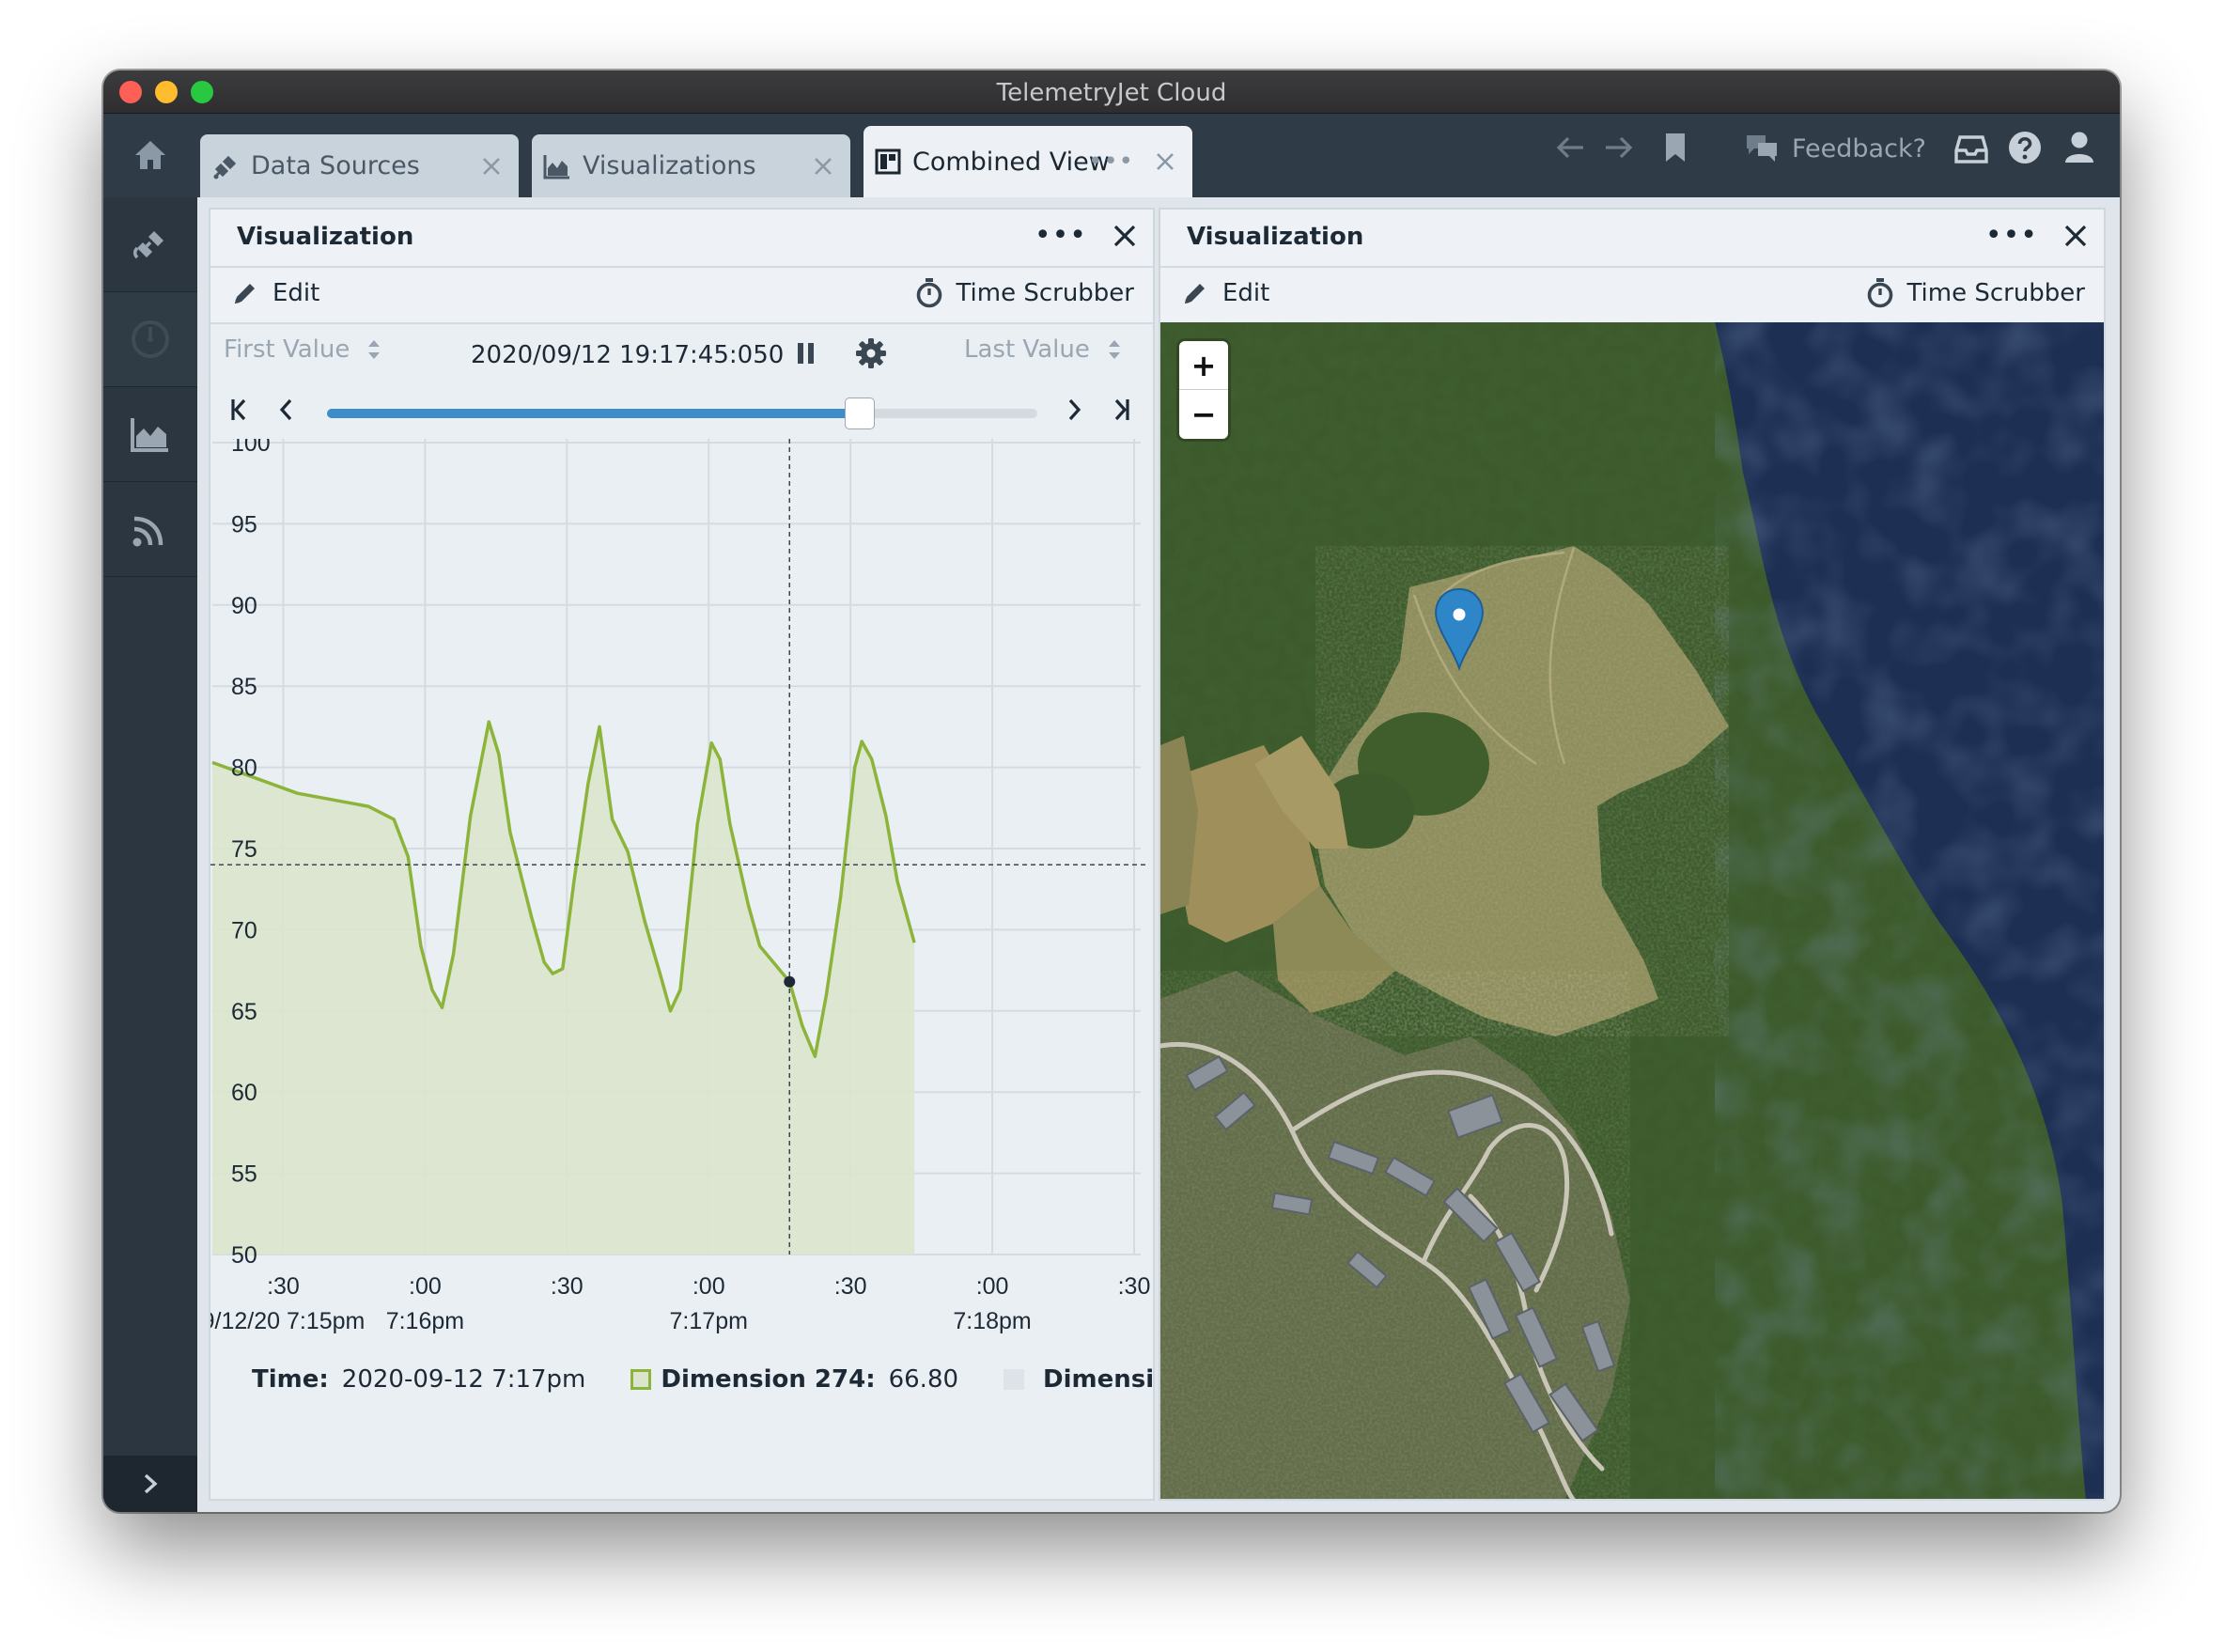 This screenshot has height=1652, width=2225. I want to click on legend-series-label: Dimension 274:, so click(769, 1379).